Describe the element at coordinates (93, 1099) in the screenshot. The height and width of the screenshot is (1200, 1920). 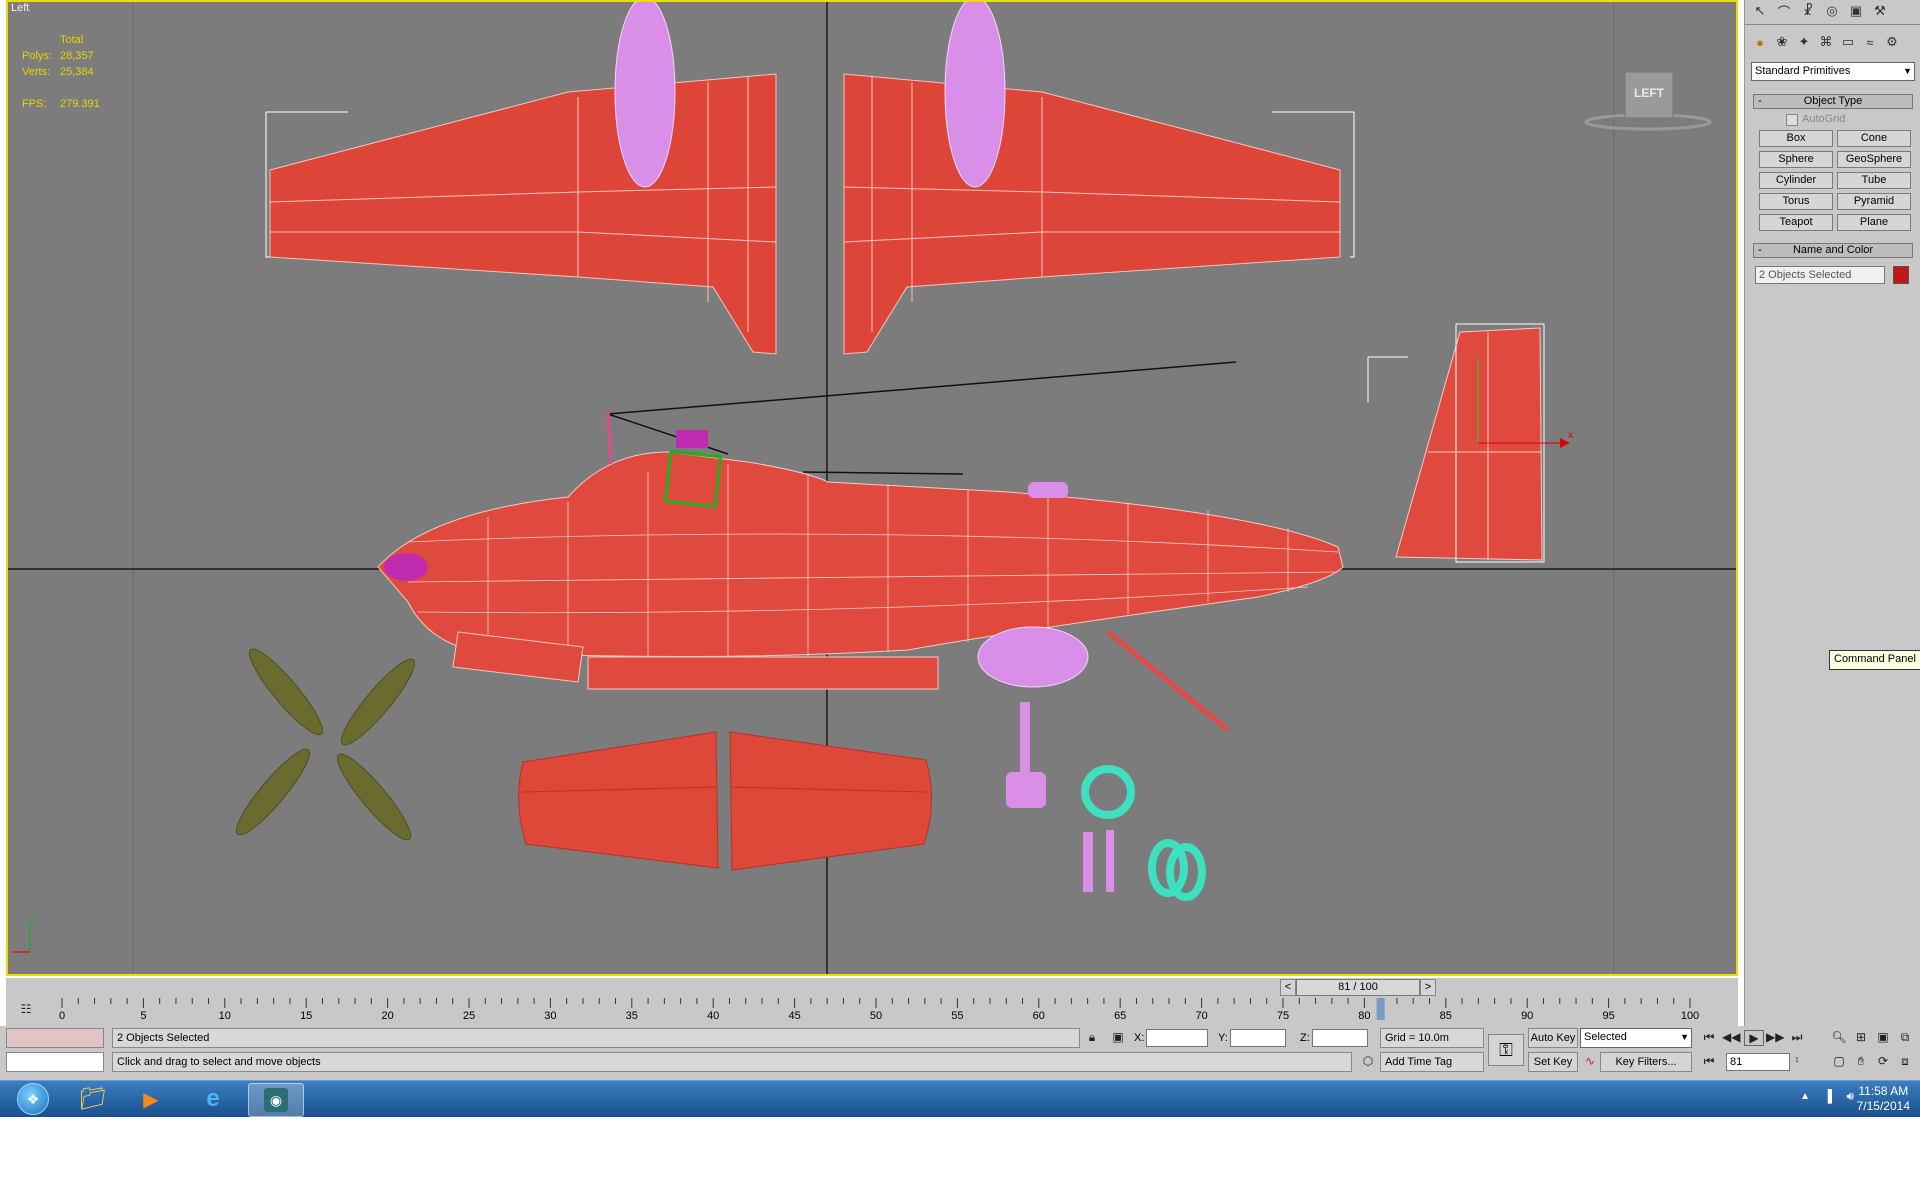
I see `file-explorer-icon: 📁︎` at that location.